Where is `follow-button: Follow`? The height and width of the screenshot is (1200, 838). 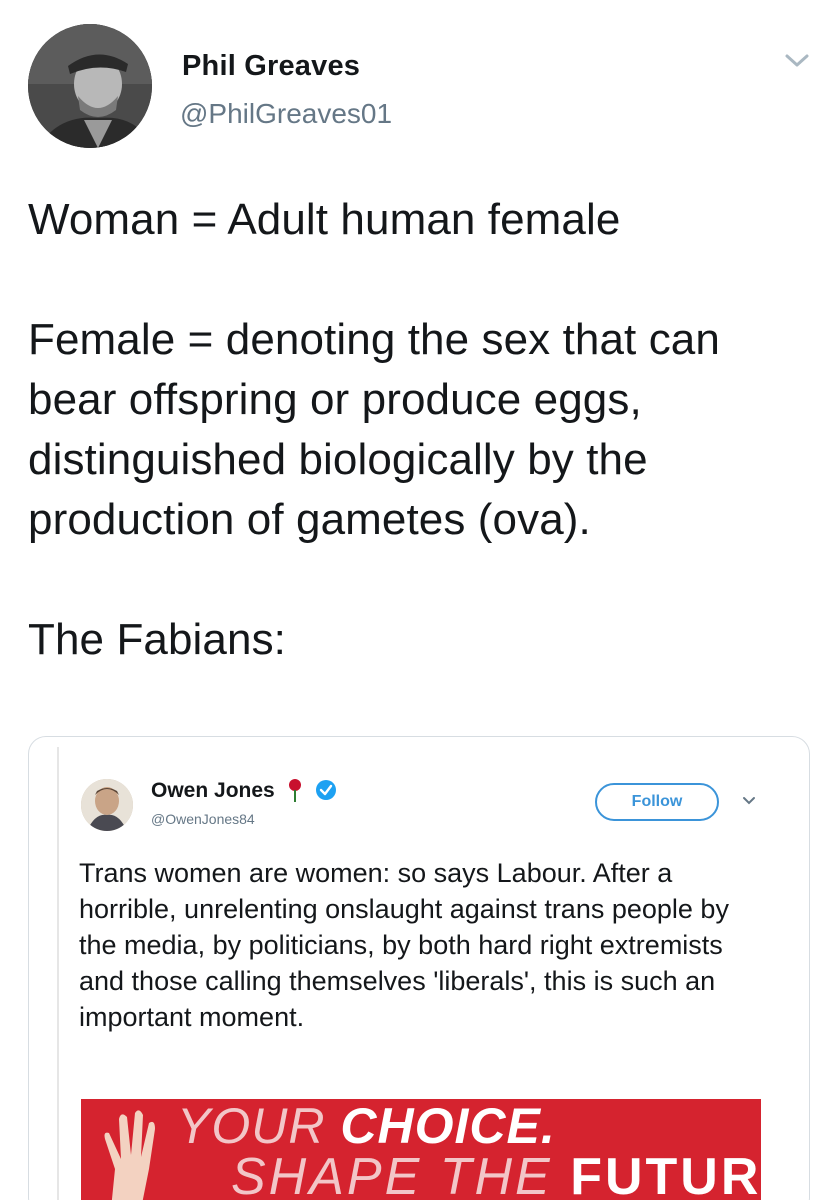
follow-button: Follow is located at coordinates (657, 802).